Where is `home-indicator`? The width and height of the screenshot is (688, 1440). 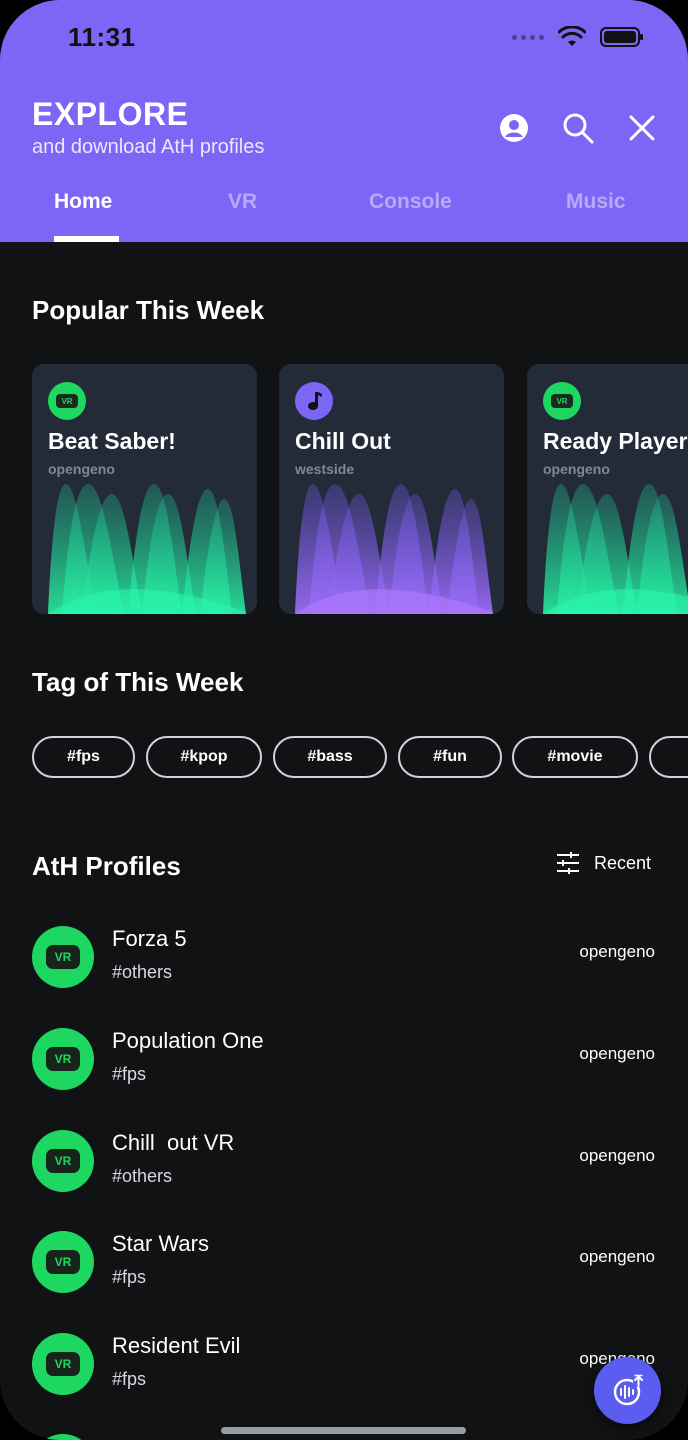 home-indicator is located at coordinates (343, 1430).